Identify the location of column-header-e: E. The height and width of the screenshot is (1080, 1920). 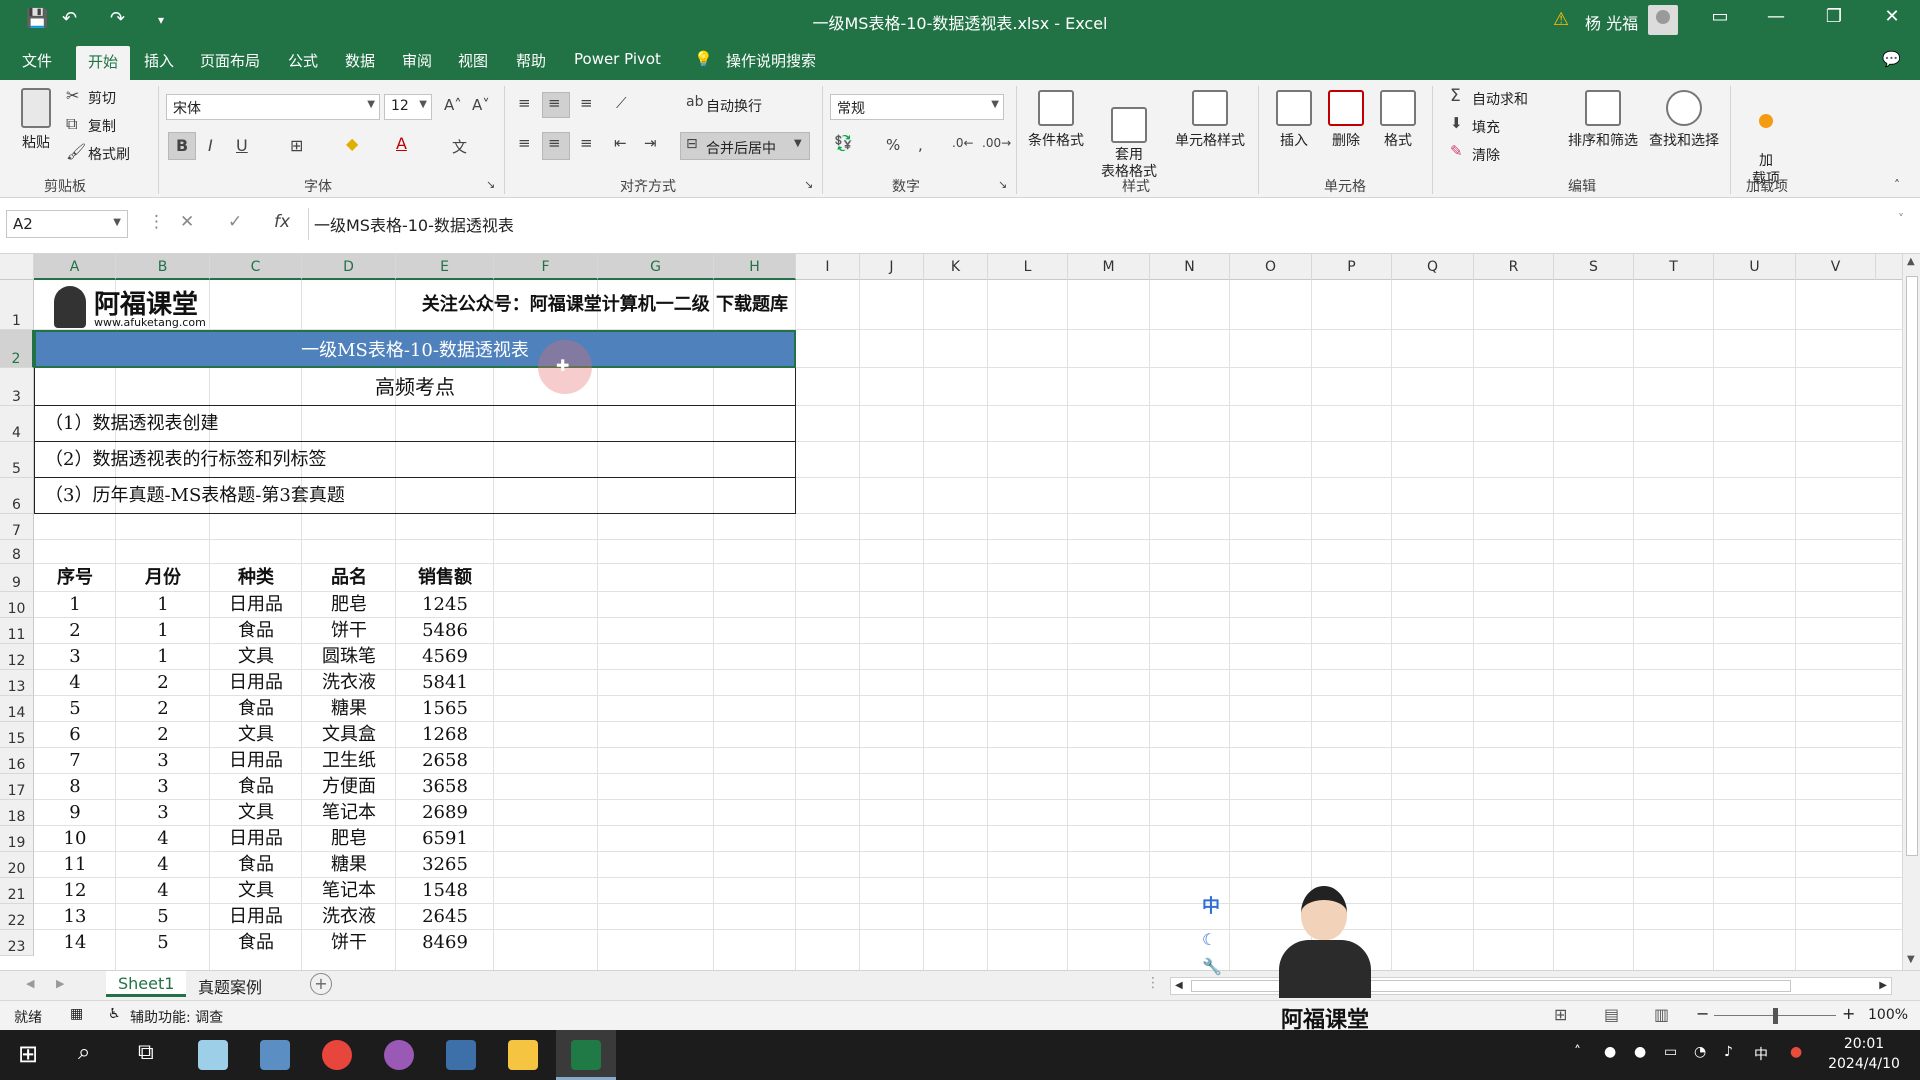
(445, 267).